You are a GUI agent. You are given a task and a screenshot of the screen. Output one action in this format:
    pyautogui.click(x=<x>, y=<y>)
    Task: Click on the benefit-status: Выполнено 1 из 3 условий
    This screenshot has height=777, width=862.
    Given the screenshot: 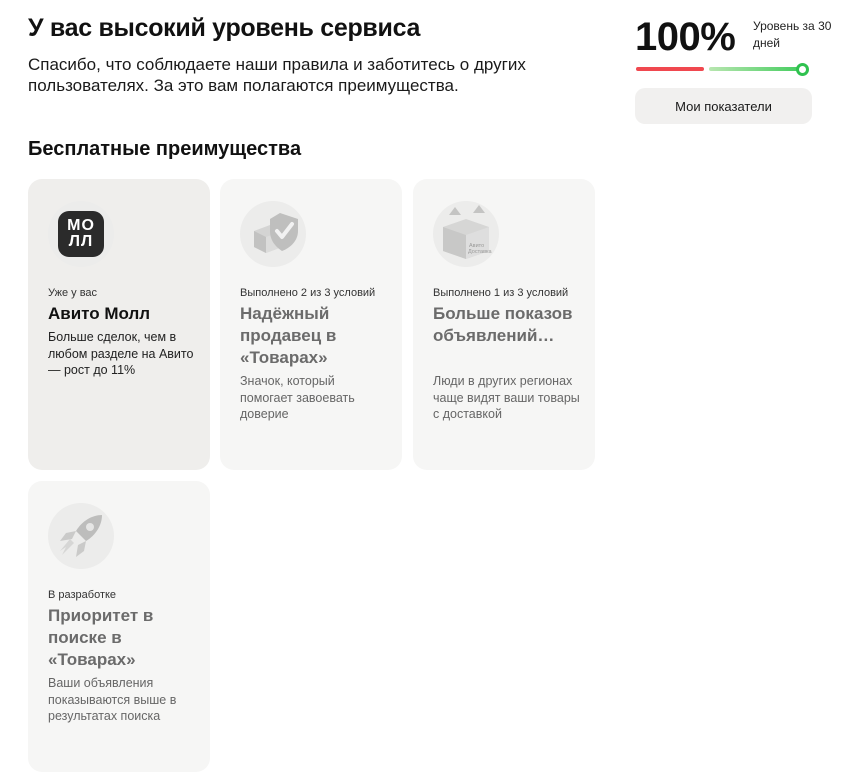 What is the action you would take?
    pyautogui.click(x=501, y=293)
    